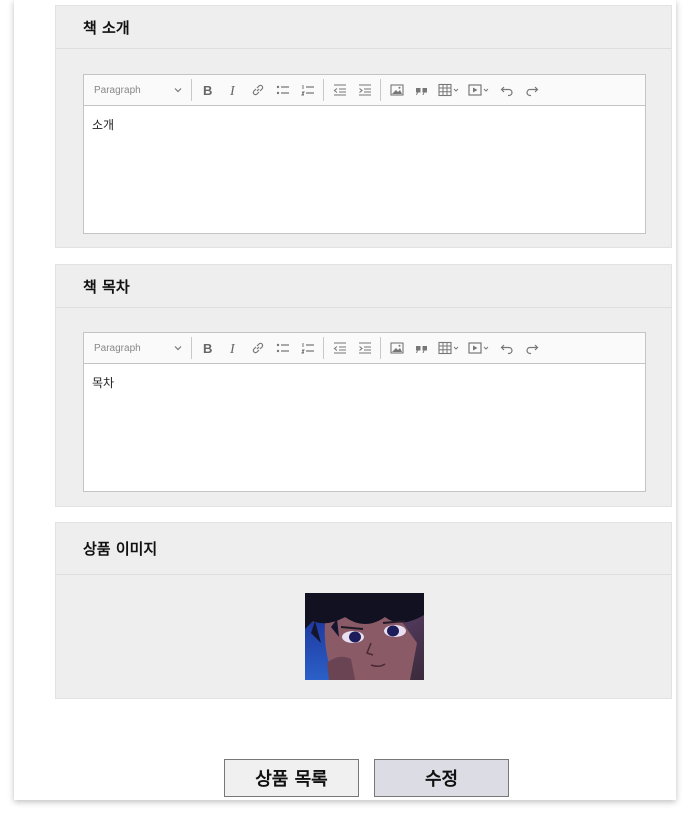 The height and width of the screenshot is (815, 690). I want to click on section-title: 상품 이미지, so click(363, 549).